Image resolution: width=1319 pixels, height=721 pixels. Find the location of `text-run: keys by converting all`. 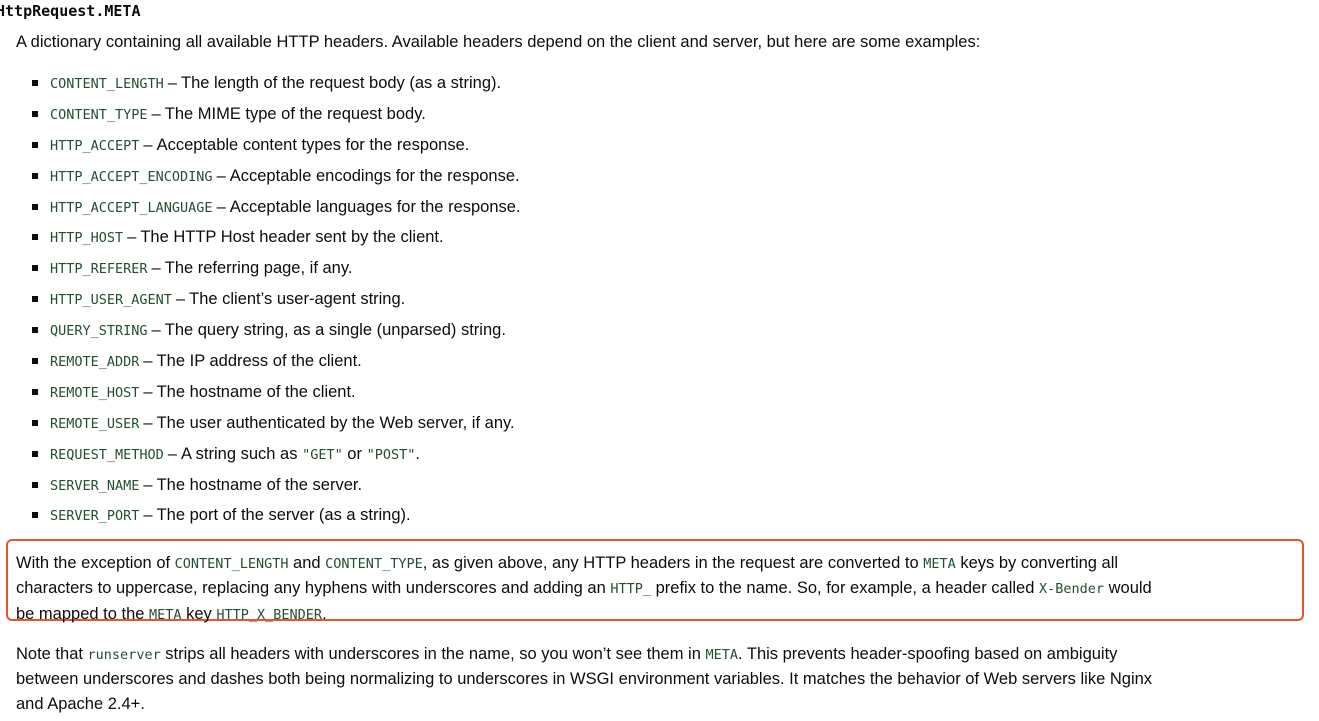

text-run: keys by converting all is located at coordinates (1037, 563).